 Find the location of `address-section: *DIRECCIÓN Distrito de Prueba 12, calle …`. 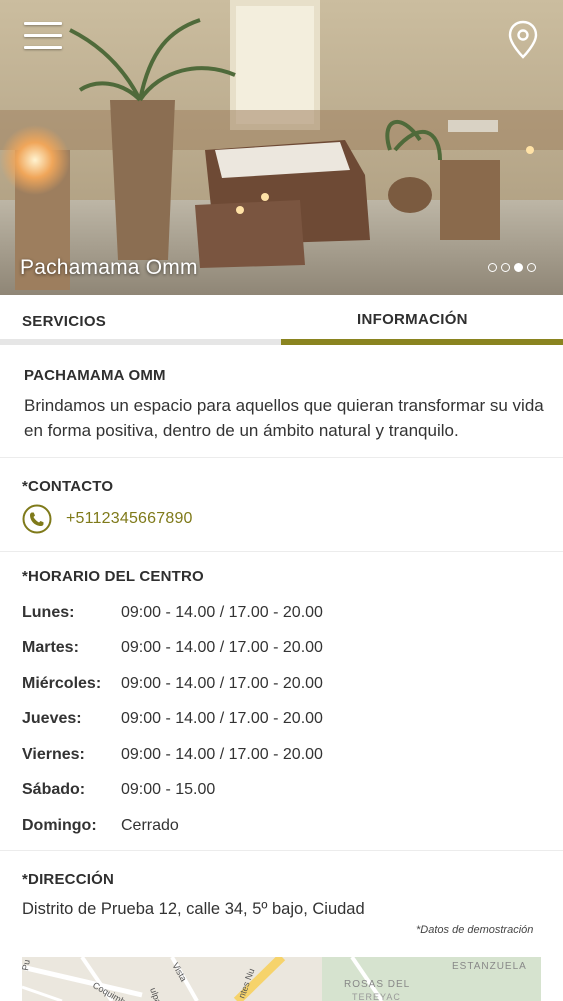

address-section: *DIRECCIÓN Distrito de Prueba 12, calle … is located at coordinates (281, 926).